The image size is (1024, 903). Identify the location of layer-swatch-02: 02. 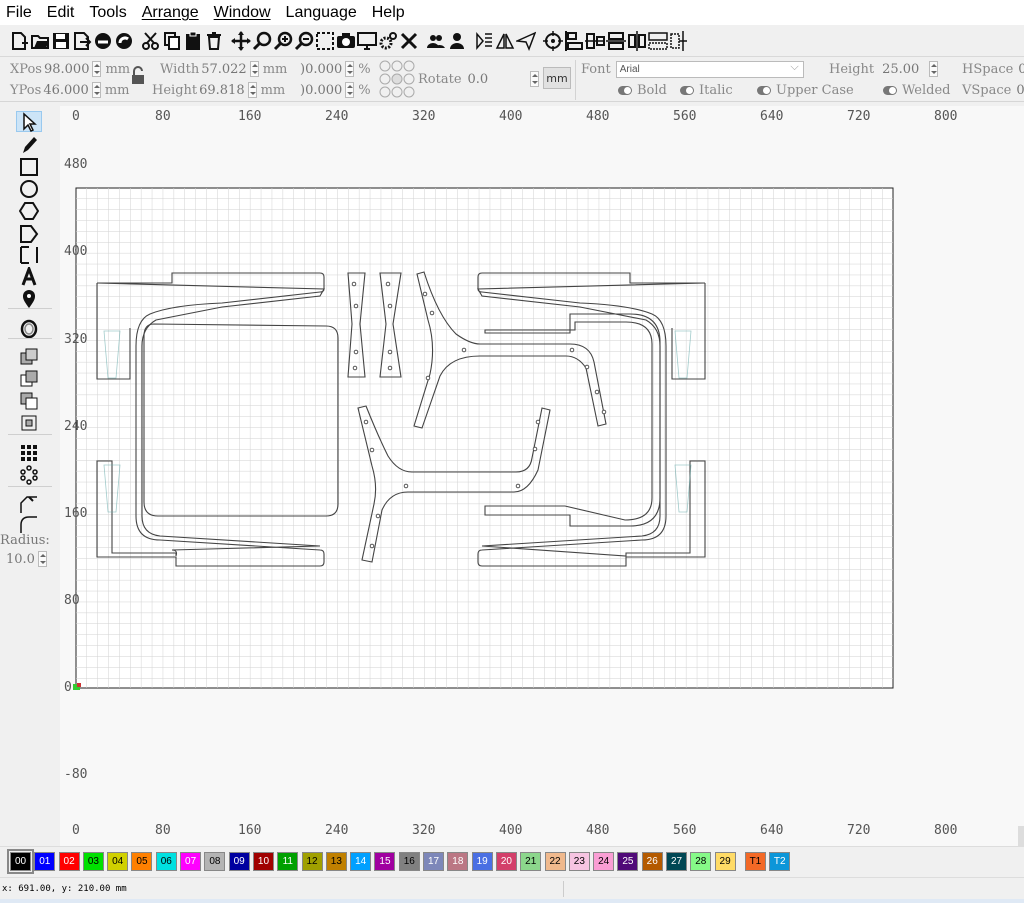
(69, 861).